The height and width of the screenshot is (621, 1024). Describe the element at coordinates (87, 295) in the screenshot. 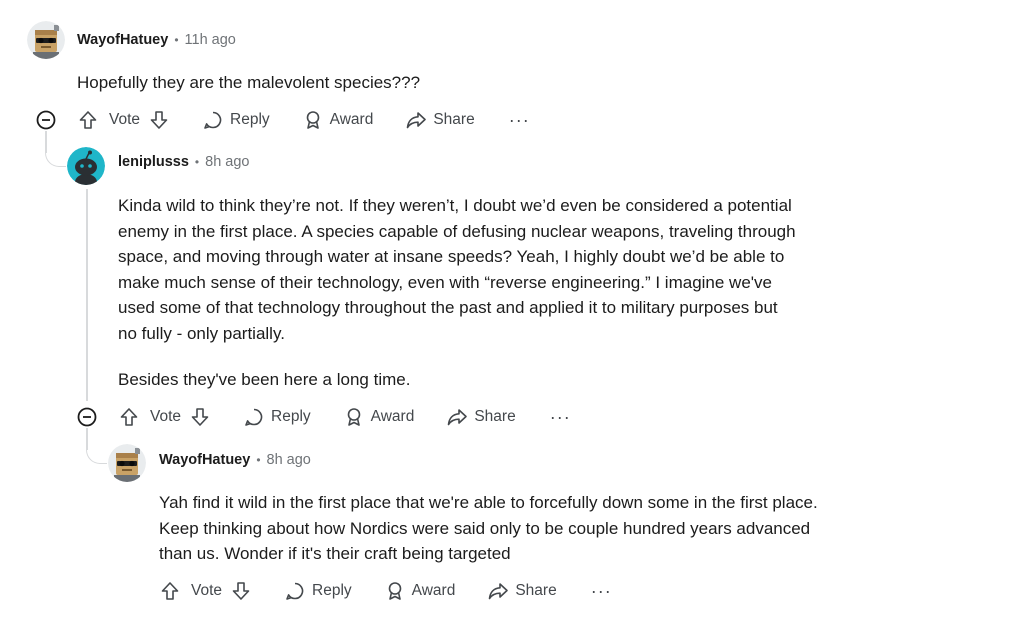

I see `thread-line` at that location.